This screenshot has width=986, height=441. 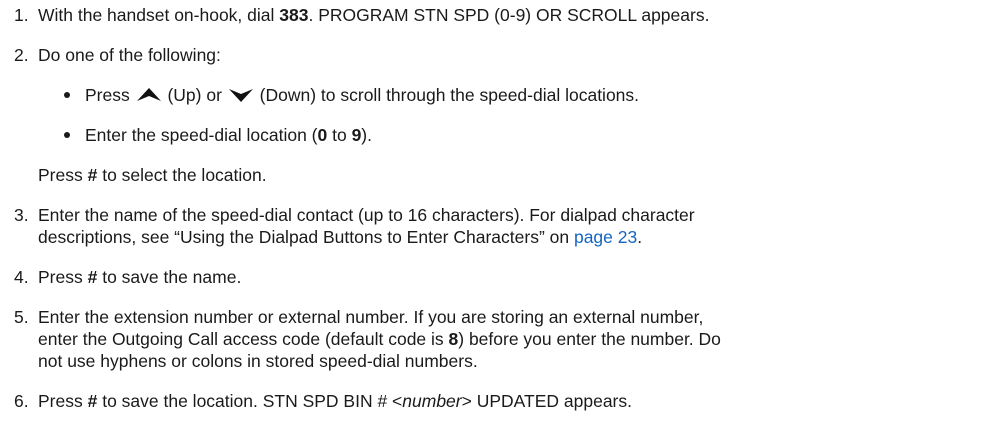 I want to click on step-2-followup: Press # to select the location., so click(x=152, y=175).